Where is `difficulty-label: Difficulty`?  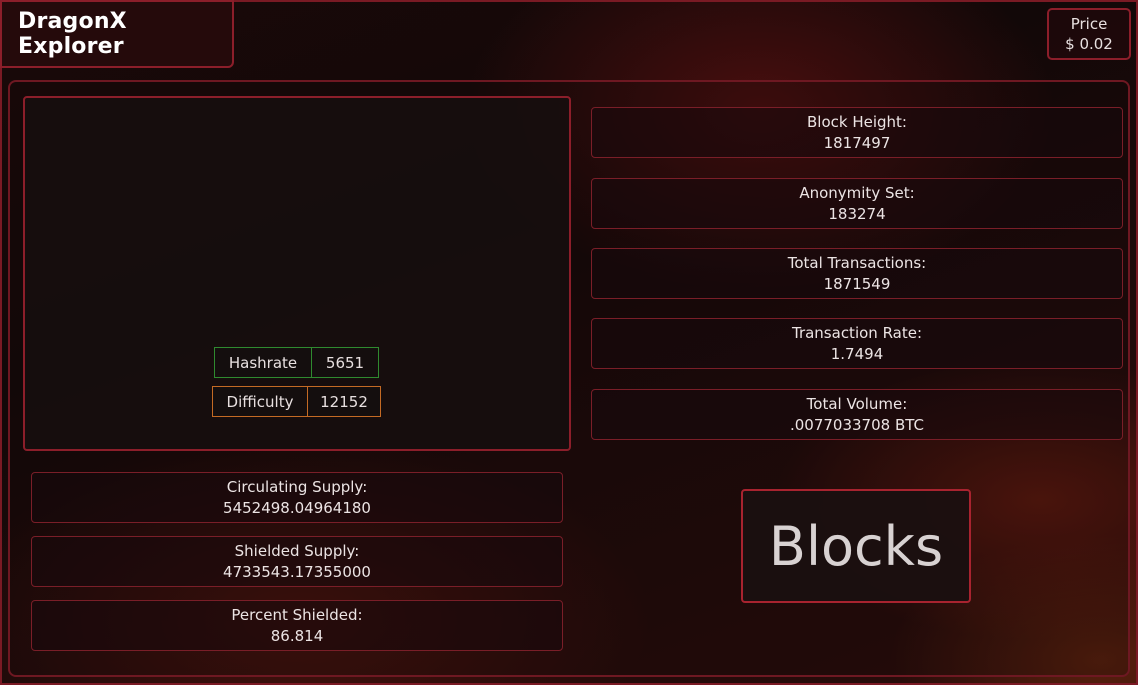
difficulty-label: Difficulty is located at coordinates (260, 401).